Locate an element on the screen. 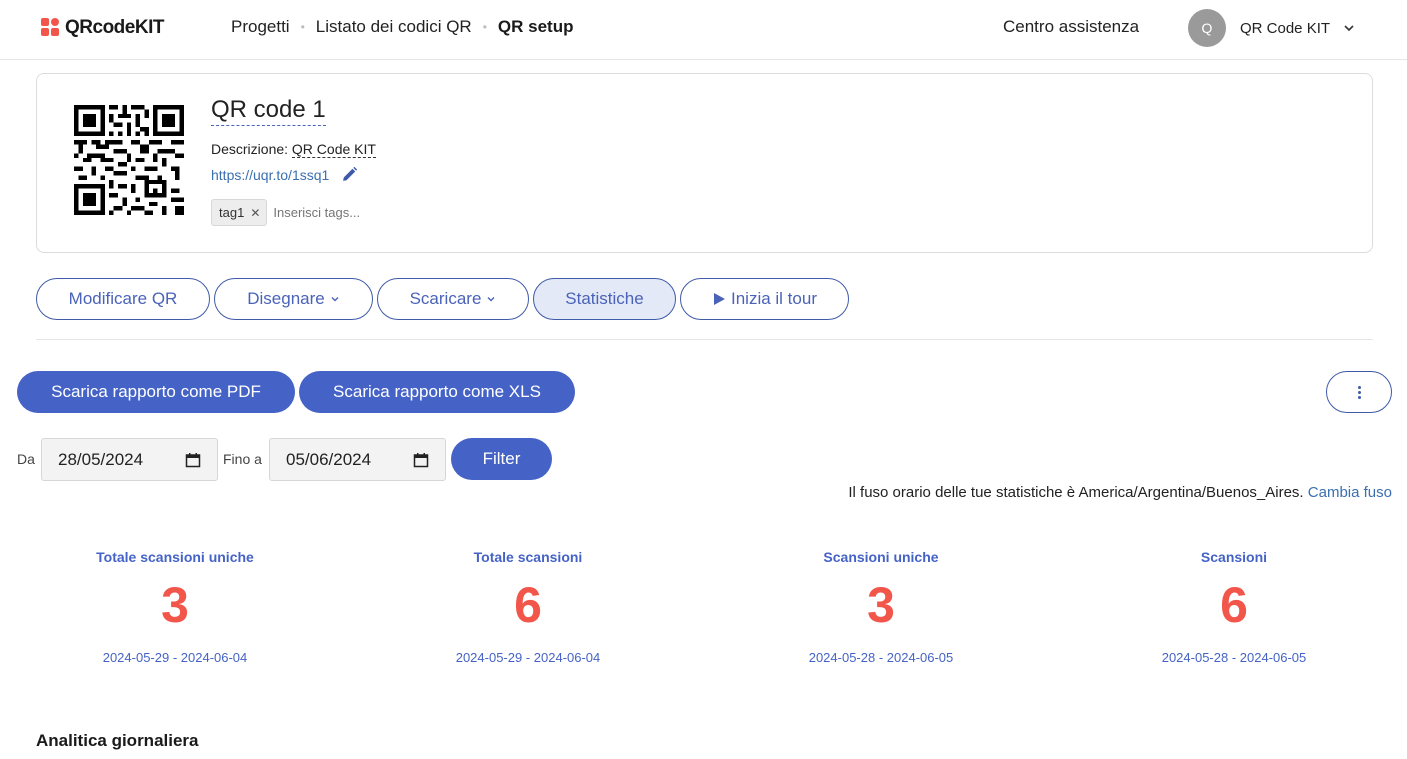  brand-name: QRcodeKIT is located at coordinates (114, 27).